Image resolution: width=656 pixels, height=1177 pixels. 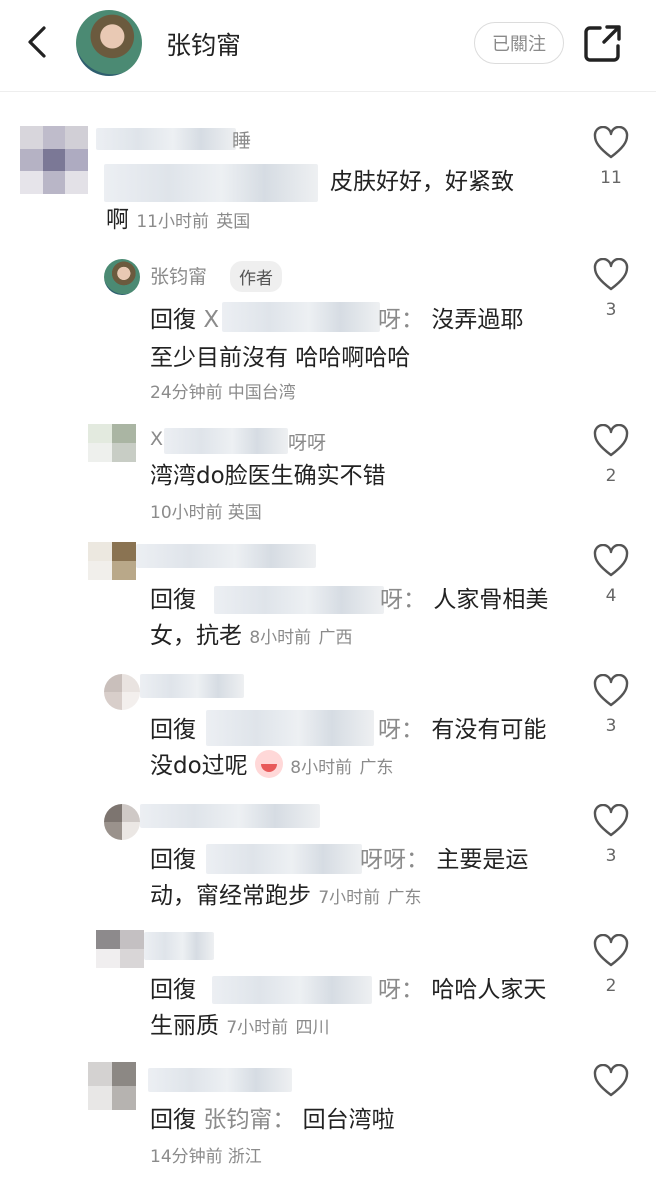 I want to click on reply-to-name: 张钧甯：, so click(x=249, y=1120).